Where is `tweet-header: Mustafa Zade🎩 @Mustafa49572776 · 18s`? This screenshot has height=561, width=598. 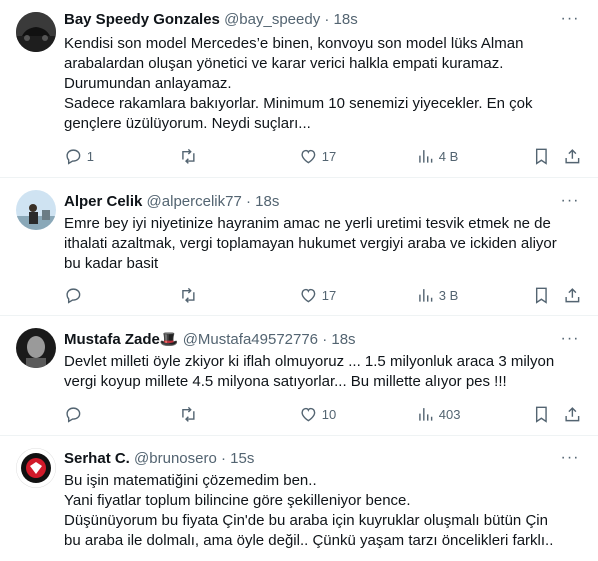
tweet-header: Mustafa Zade🎩 @Mustafa49572776 · 18s is located at coordinates (311, 340).